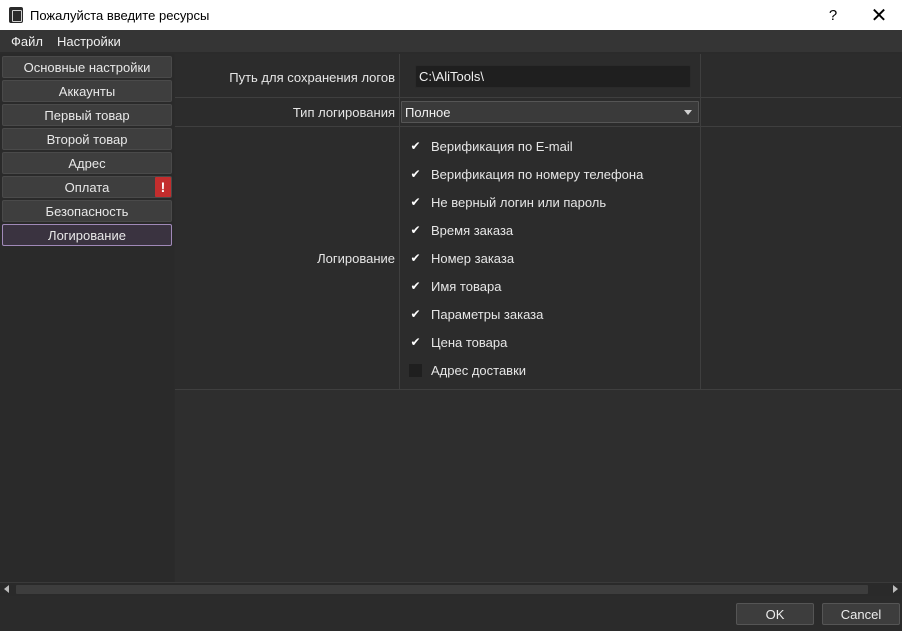 The width and height of the screenshot is (902, 631). What do you see at coordinates (455, 286) in the screenshot?
I see `checkbox-product-name: ✔ Имя товара` at bounding box center [455, 286].